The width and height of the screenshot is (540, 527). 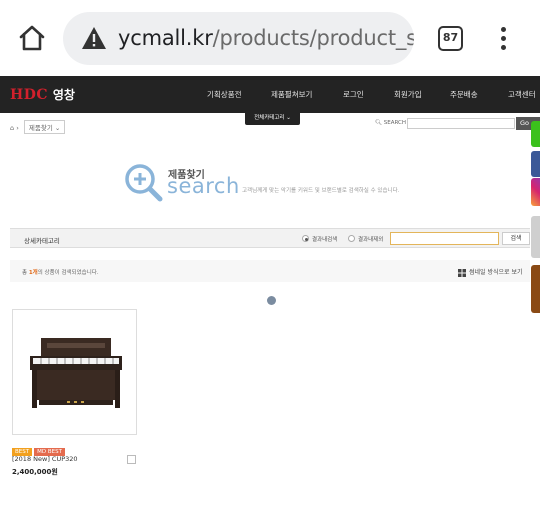 I want to click on detail-category-bar: 상세카테고리 결과내검색 결과내제외 검색, so click(x=270, y=238).